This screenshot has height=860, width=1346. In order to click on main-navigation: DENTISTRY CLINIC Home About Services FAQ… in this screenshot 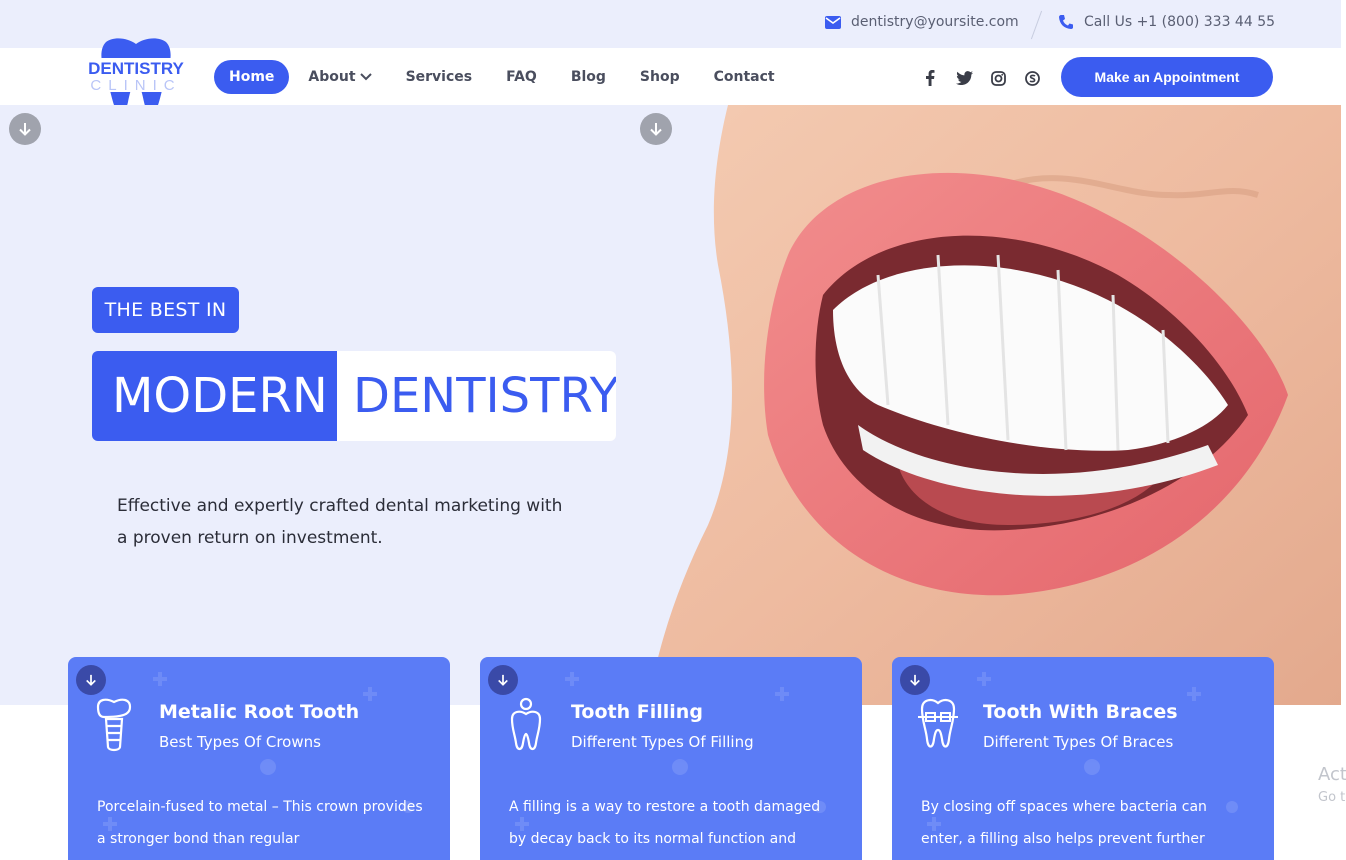, I will do `click(670, 75)`.